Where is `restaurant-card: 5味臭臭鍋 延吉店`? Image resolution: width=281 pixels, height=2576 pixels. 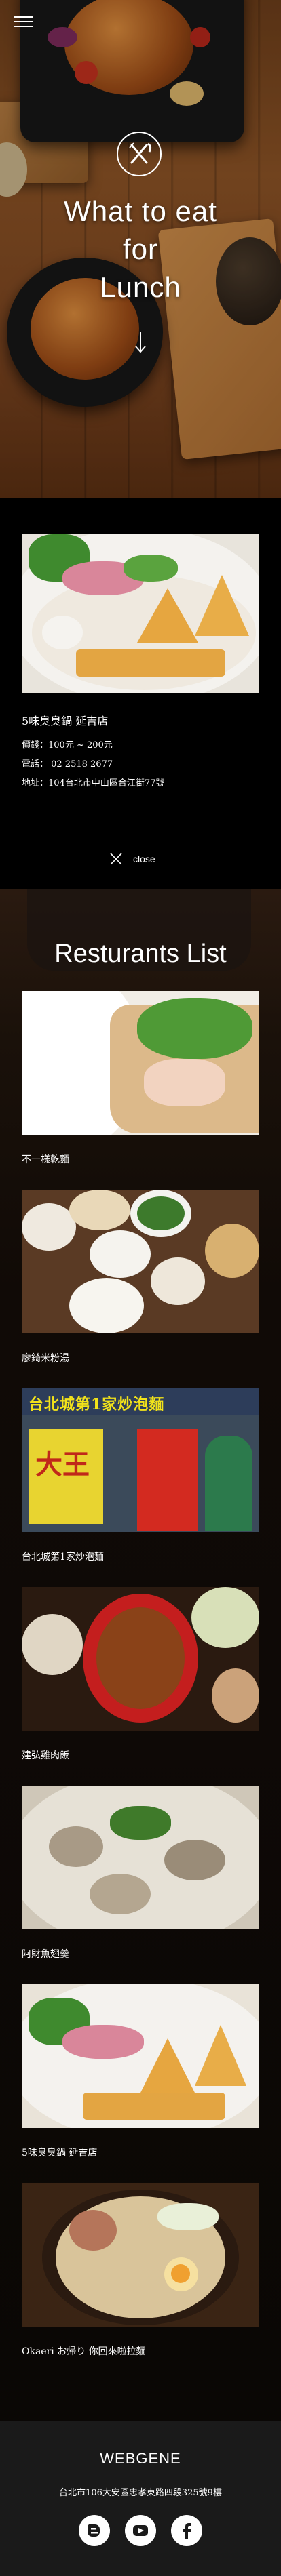
restaurant-card: 5味臭臭鍋 延吉店 is located at coordinates (140, 2071).